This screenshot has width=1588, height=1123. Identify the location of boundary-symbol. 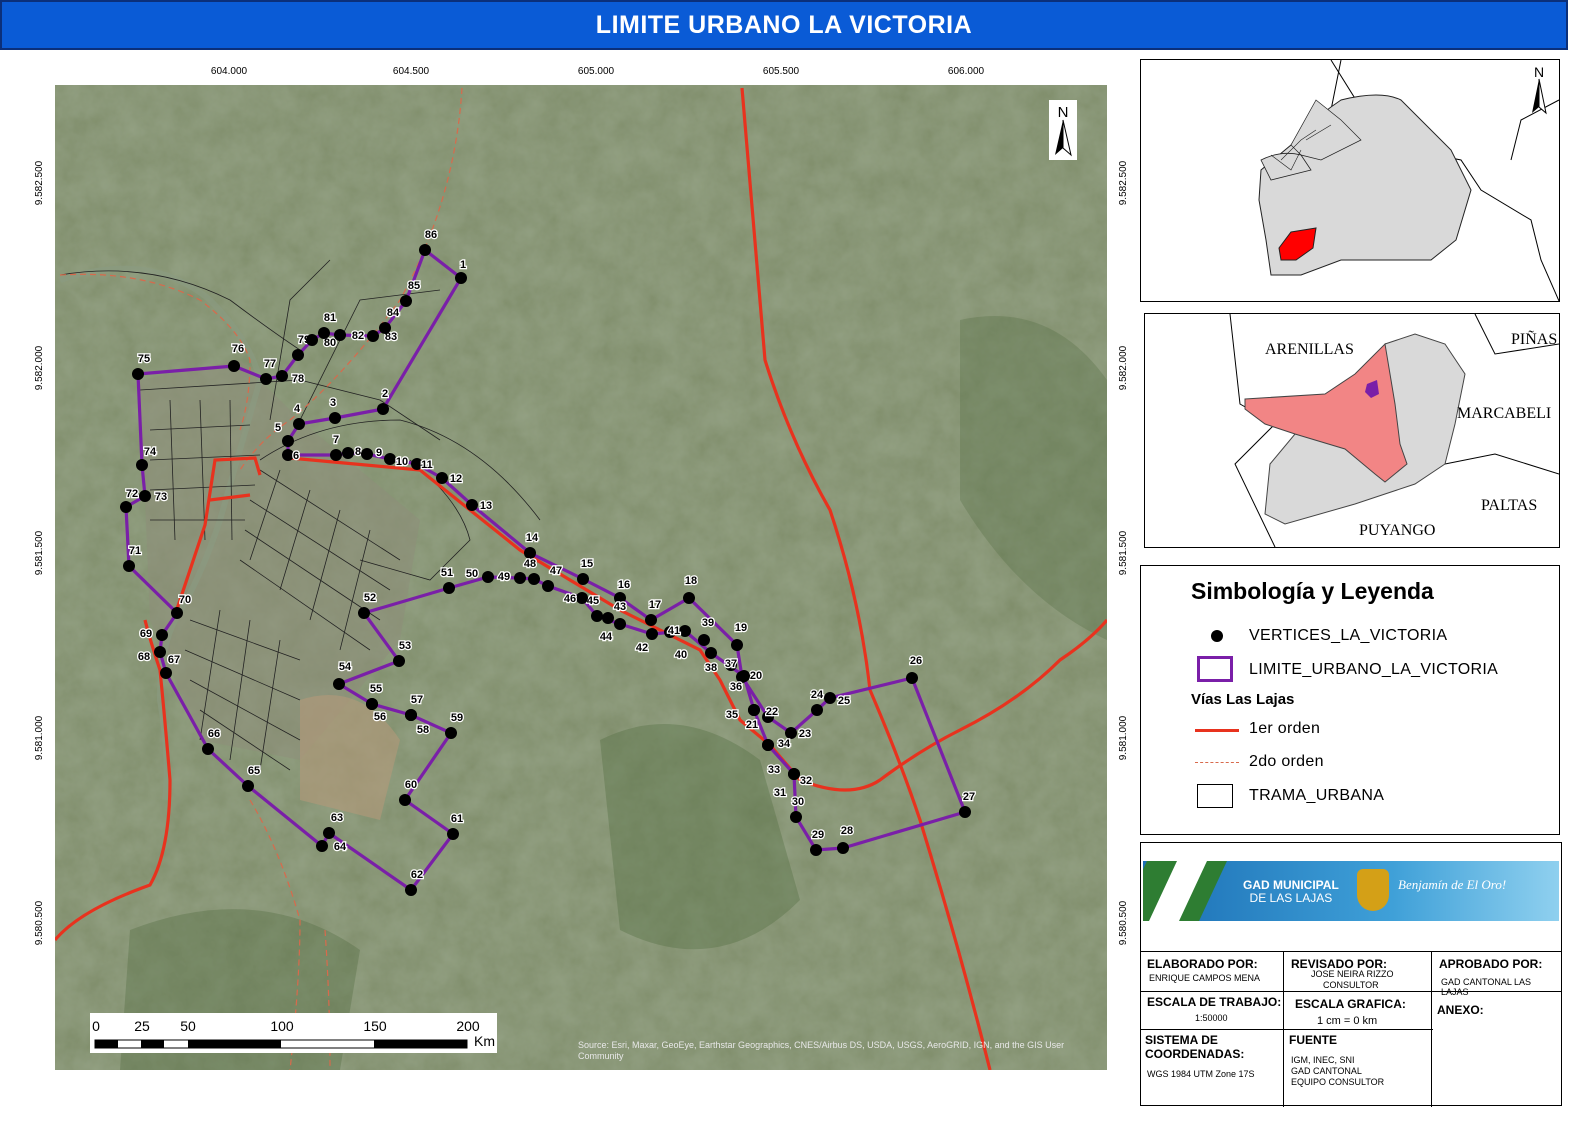
(1215, 669).